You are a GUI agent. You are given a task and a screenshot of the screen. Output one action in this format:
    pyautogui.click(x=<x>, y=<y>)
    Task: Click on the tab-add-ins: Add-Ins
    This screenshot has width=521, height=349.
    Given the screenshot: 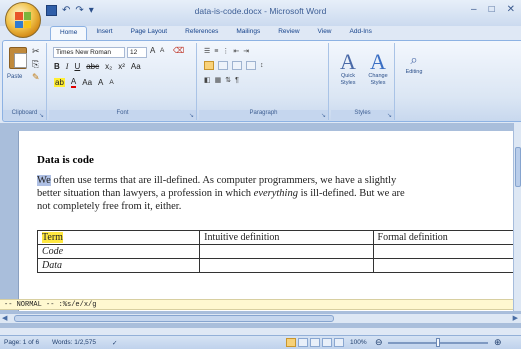 What is the action you would take?
    pyautogui.click(x=361, y=33)
    